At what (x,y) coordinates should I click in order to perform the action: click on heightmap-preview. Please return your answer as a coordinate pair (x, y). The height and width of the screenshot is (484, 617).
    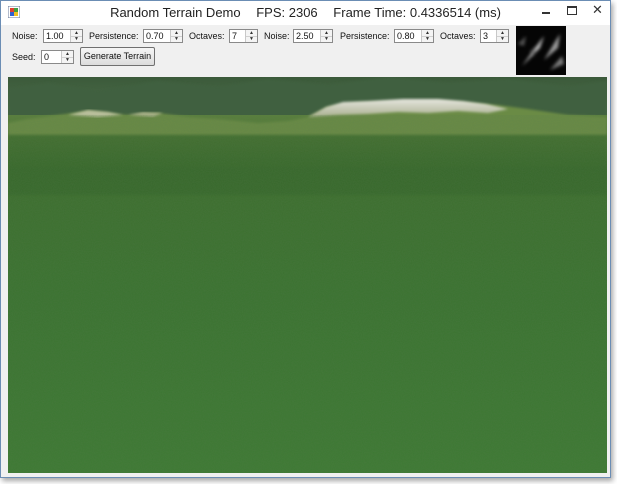
    Looking at the image, I should click on (541, 50).